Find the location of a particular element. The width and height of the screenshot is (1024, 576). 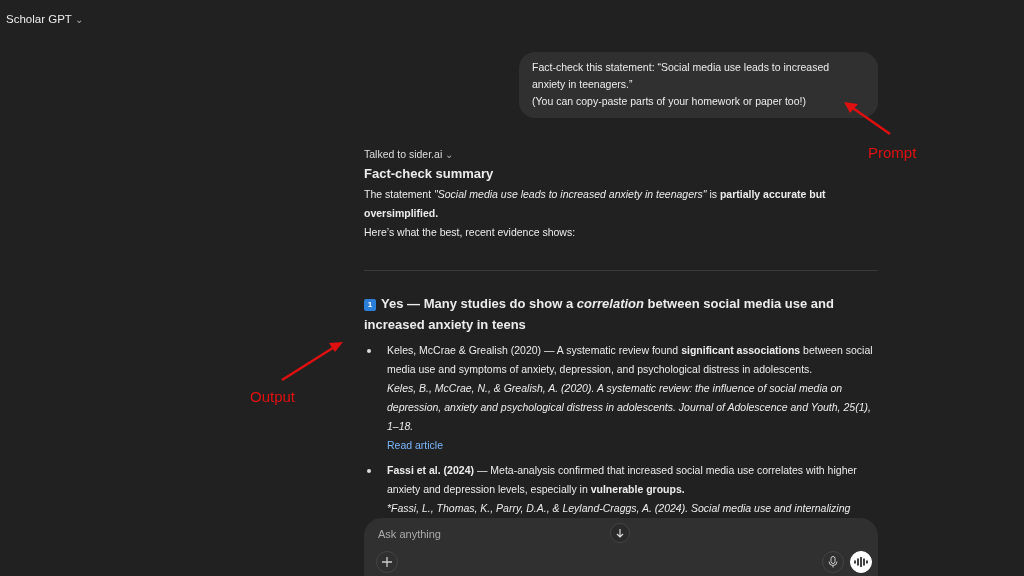

tool-note: Talked to sider.ai ⌄ is located at coordinates (409, 154).